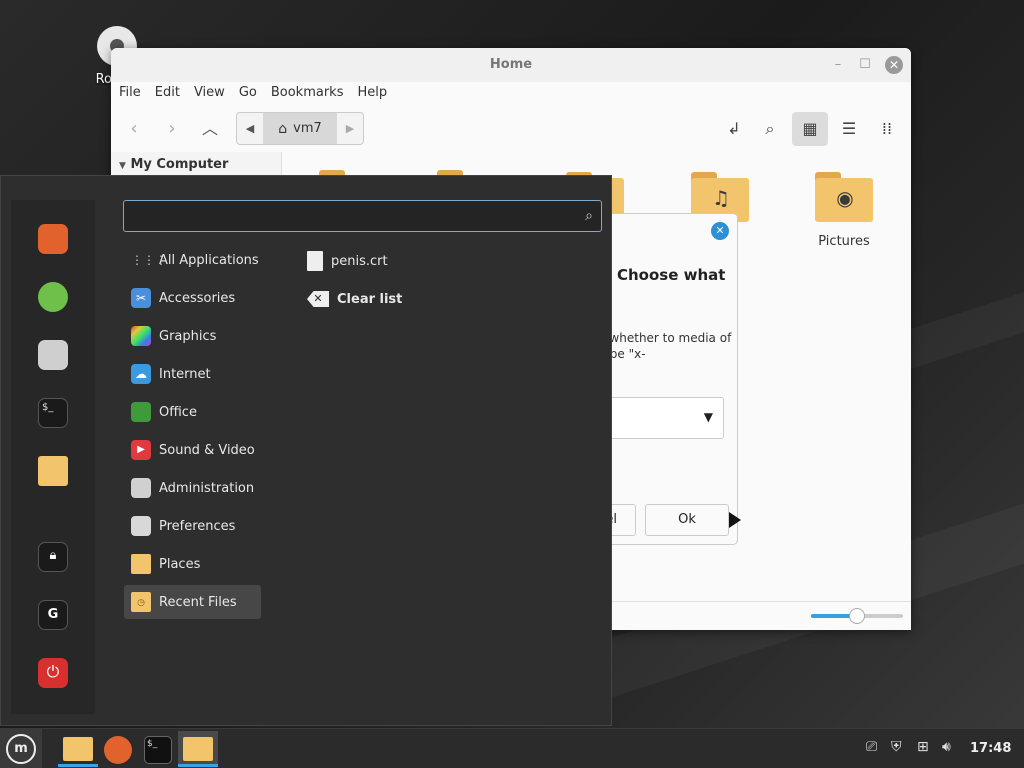  What do you see at coordinates (214, 94) in the screenshot?
I see `menu-view: View` at bounding box center [214, 94].